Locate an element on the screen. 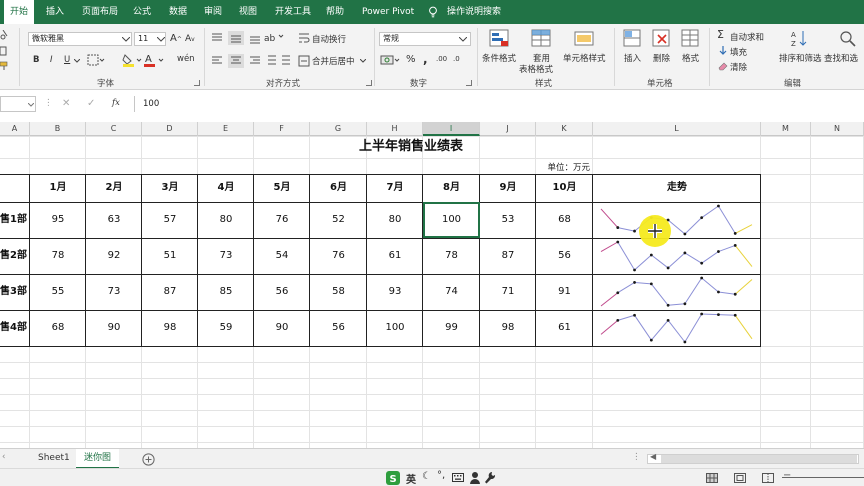 This screenshot has height=486, width=864. sort-filter-button: 排序和筛选 is located at coordinates (800, 58).